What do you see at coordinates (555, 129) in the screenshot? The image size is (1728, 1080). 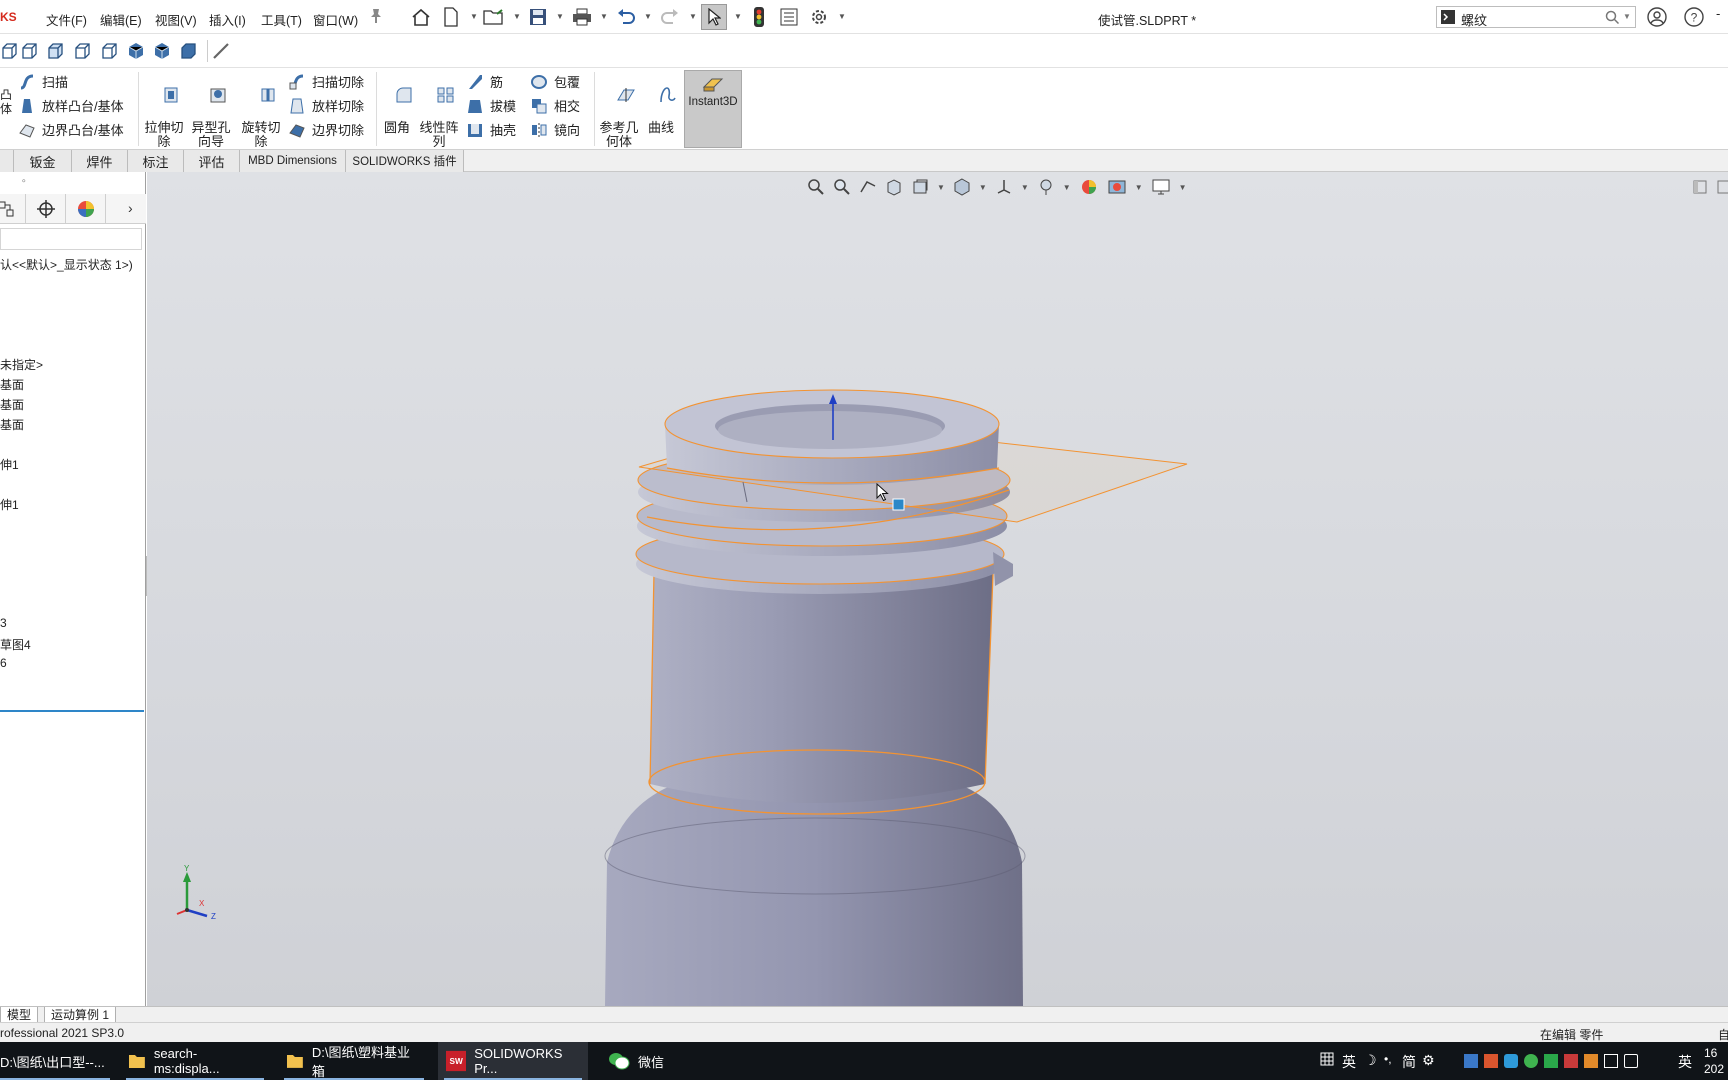 I see `mirror-button: 镜向` at bounding box center [555, 129].